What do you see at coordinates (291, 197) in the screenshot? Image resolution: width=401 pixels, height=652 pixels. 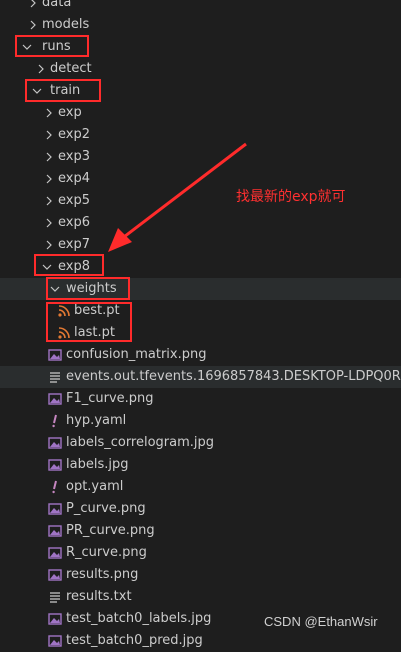 I see `annotation-text: 找最新的exp就可` at bounding box center [291, 197].